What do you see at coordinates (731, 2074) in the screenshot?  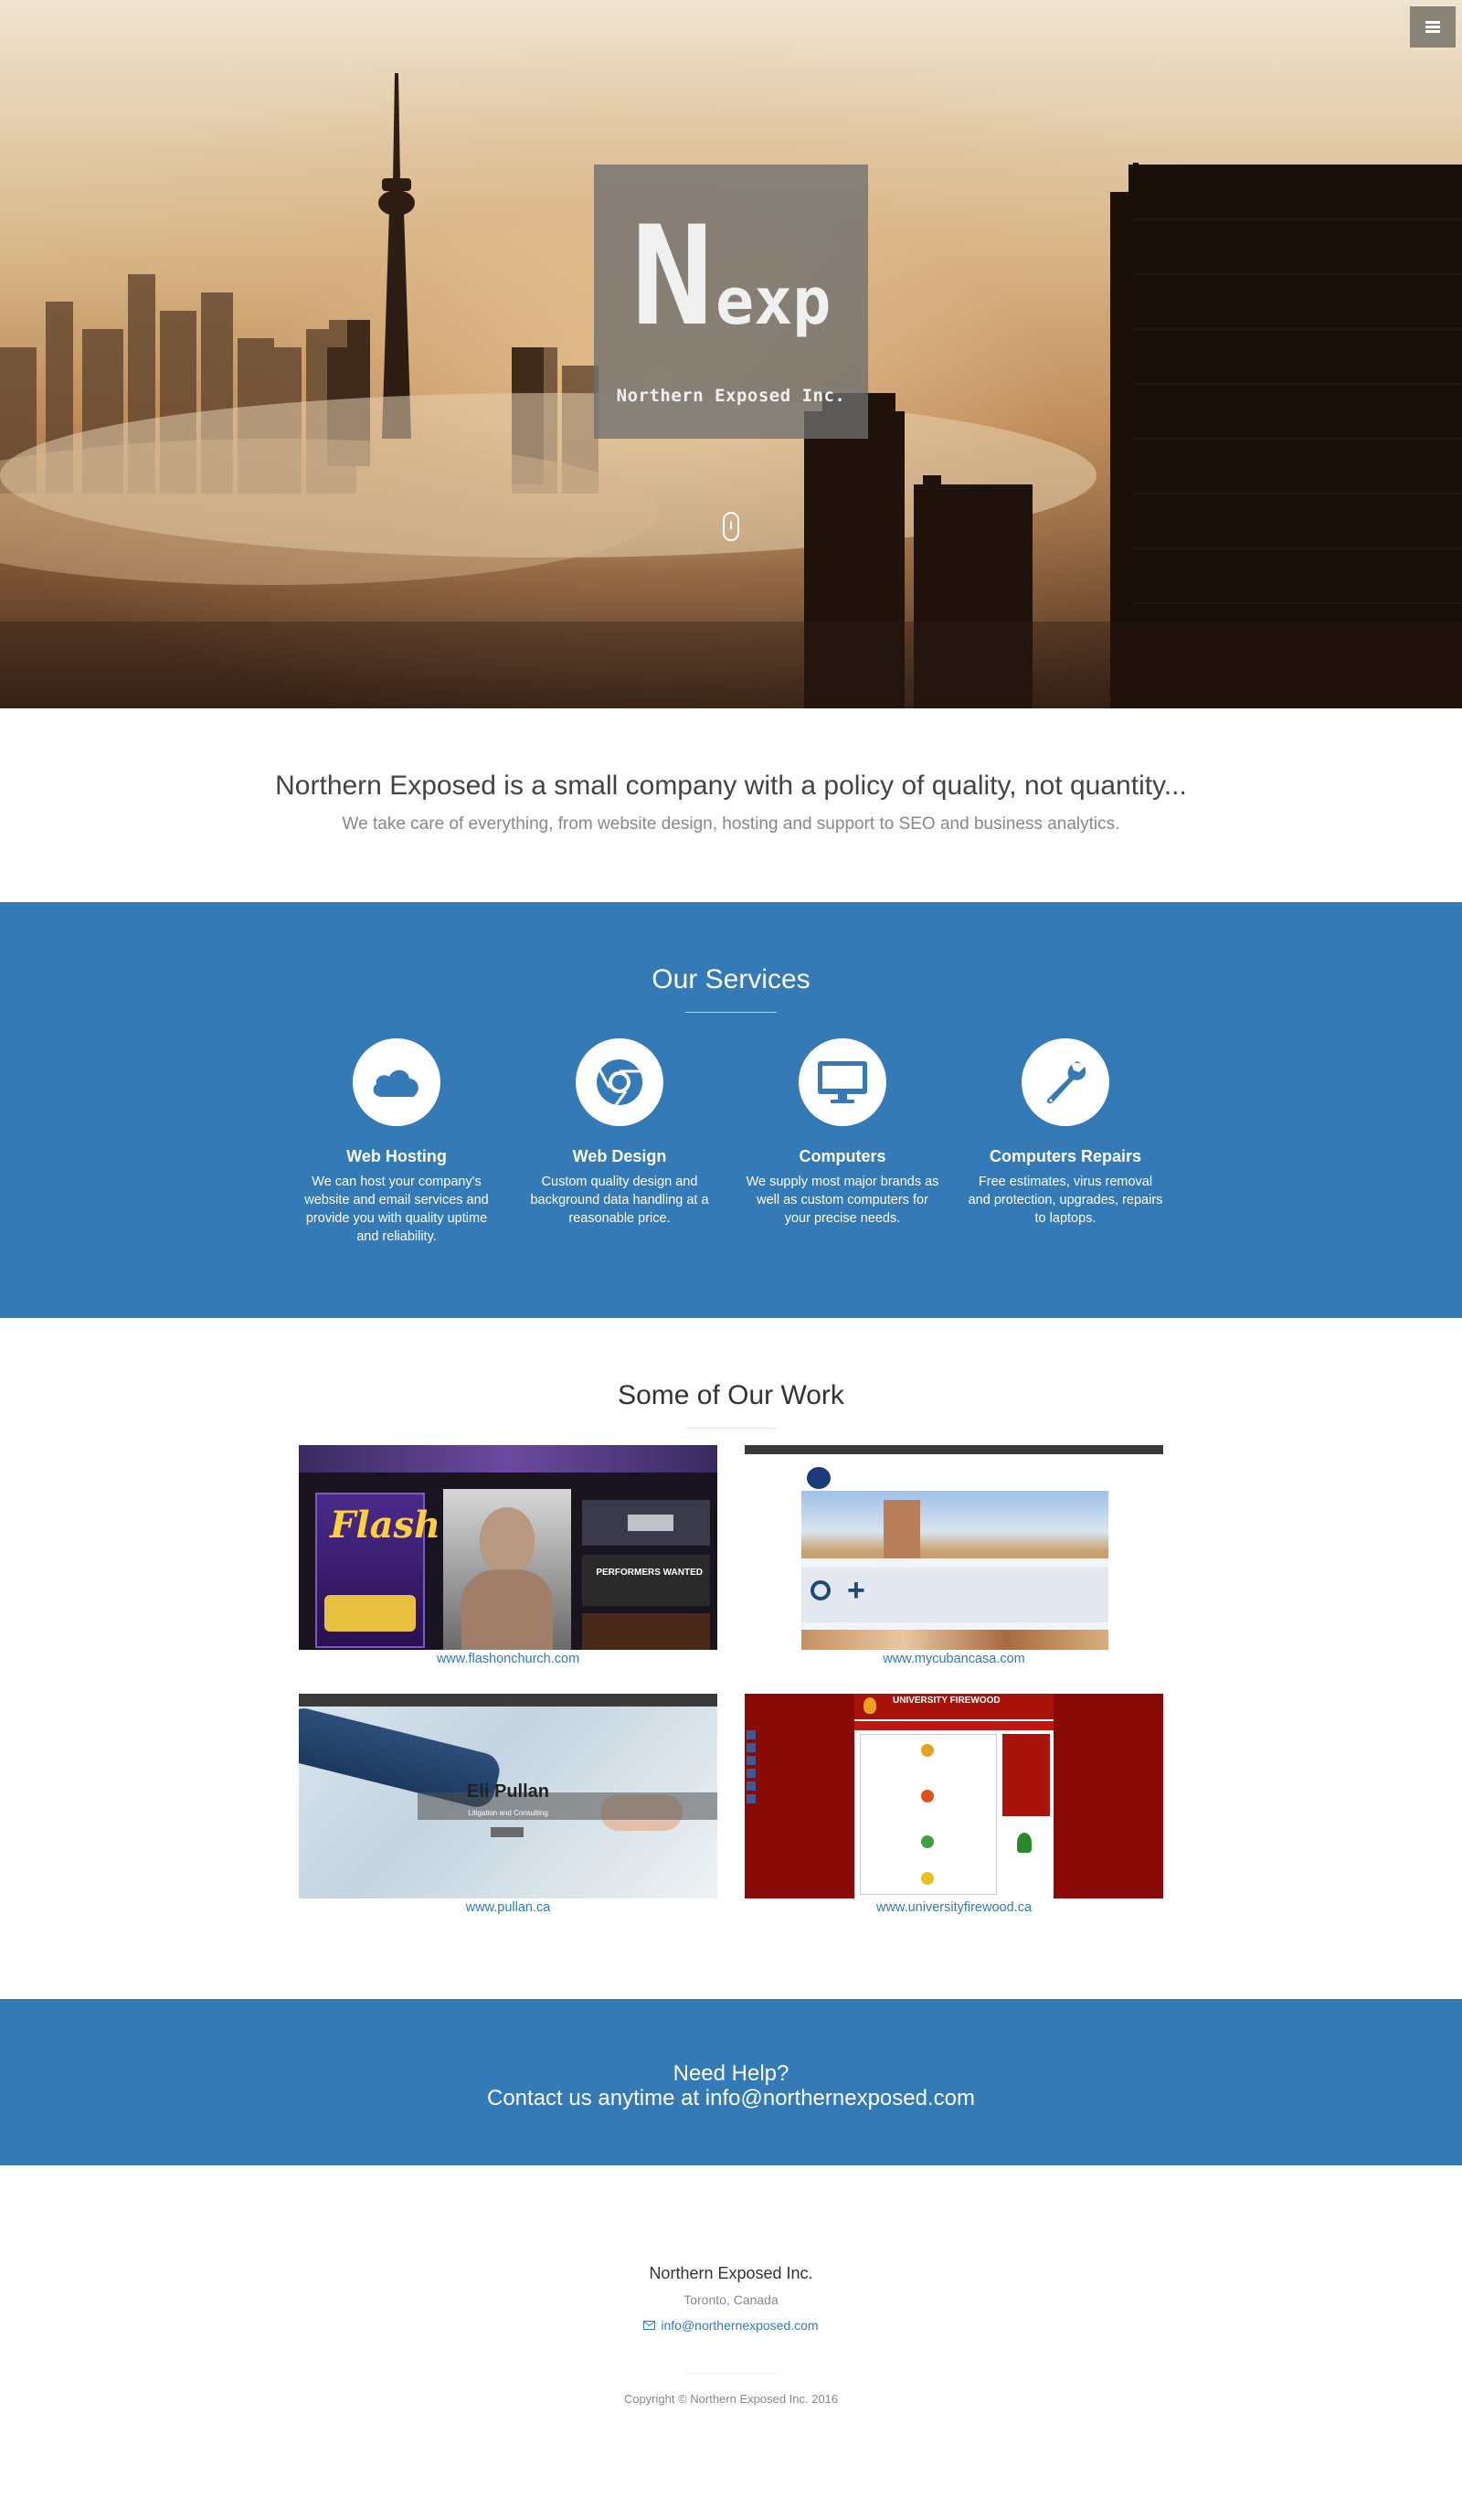 I see `help-heading: Need Help?` at bounding box center [731, 2074].